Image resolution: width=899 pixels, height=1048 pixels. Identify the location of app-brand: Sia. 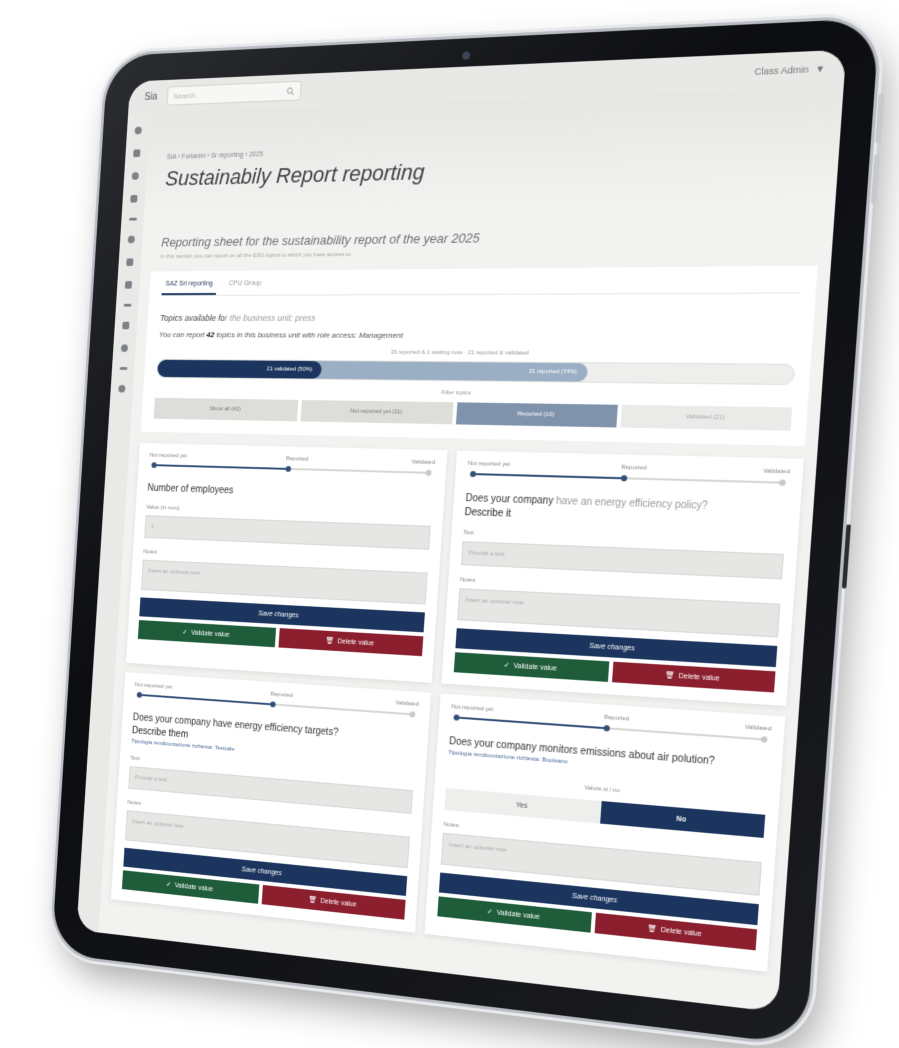
(155, 96).